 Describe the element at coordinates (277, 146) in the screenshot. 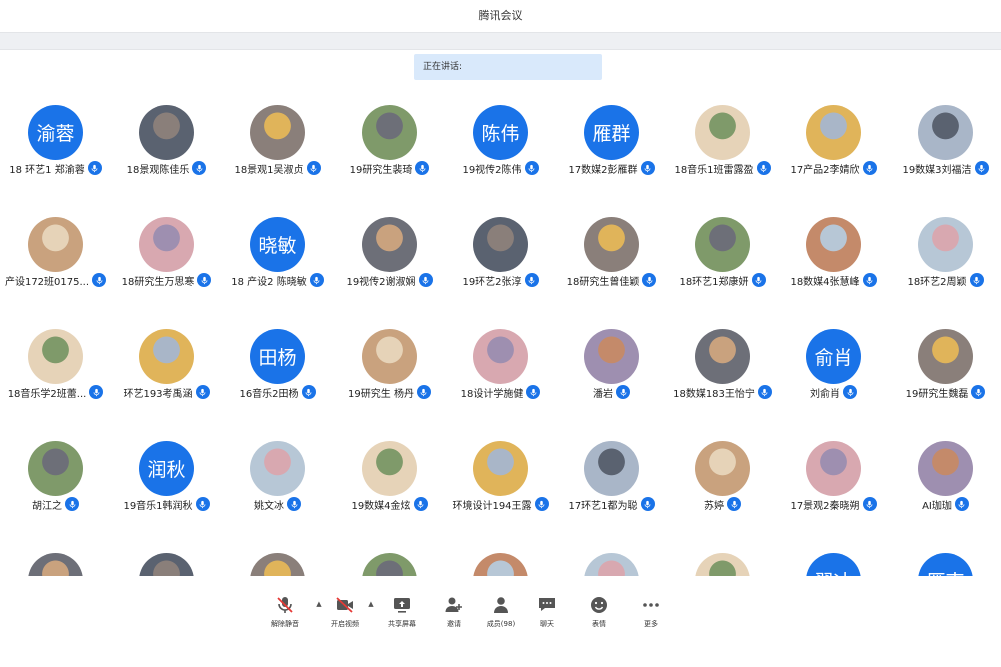

I see `participant-tile: 18景观1吴淑贞` at that location.